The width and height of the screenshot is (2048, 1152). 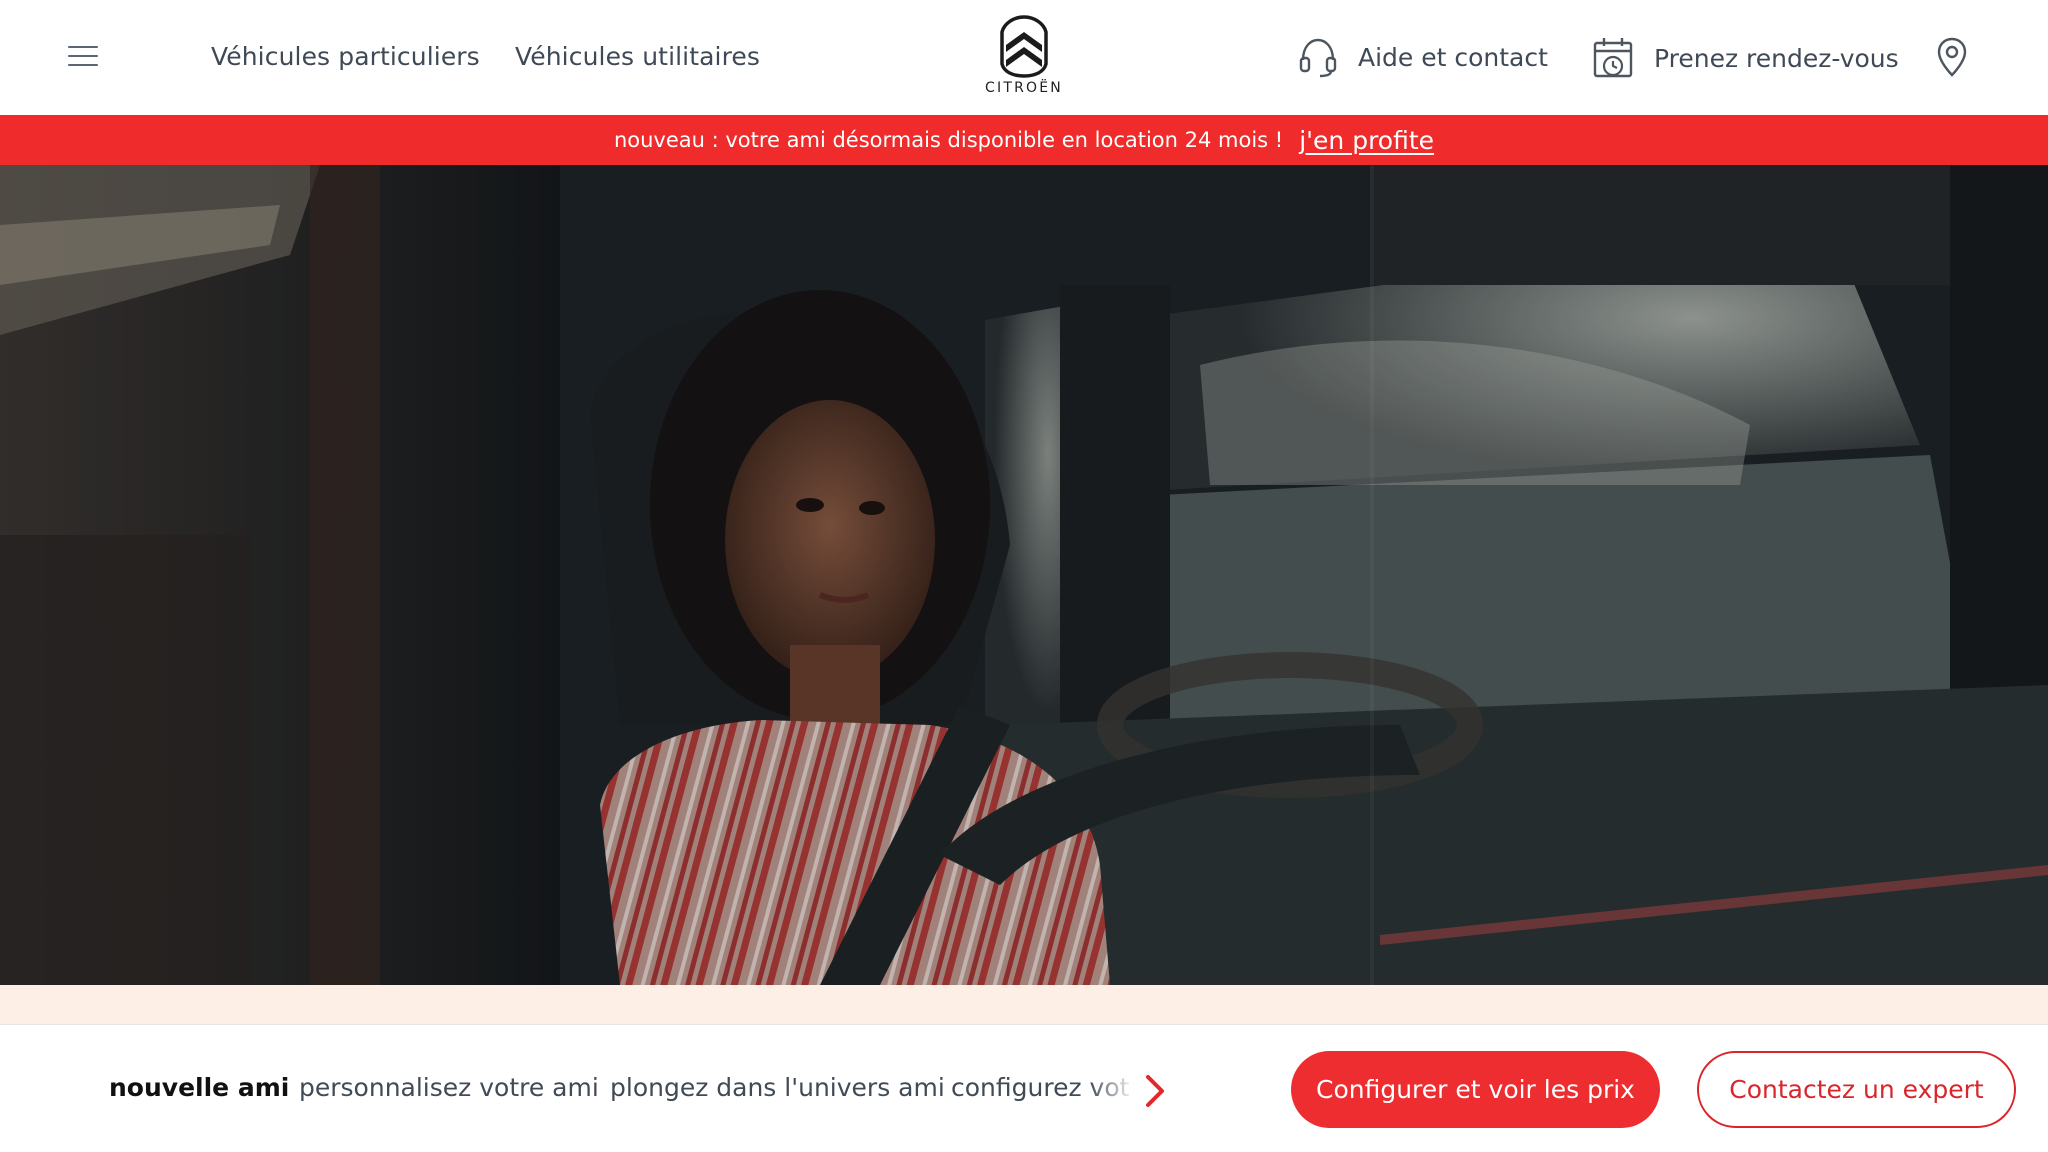 What do you see at coordinates (1776, 58) in the screenshot?
I see `appointment-label: Prenez rendez-vous` at bounding box center [1776, 58].